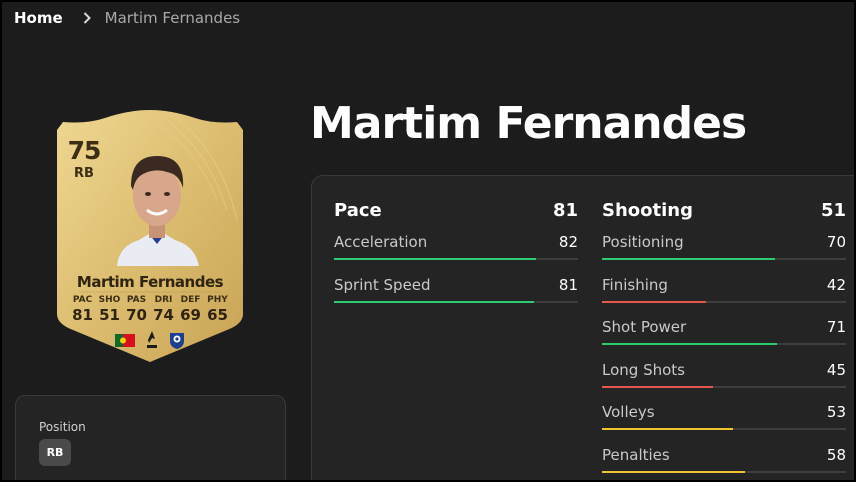 This screenshot has height=482, width=856. Describe the element at coordinates (836, 242) in the screenshot. I see `stat-value: 70` at that location.